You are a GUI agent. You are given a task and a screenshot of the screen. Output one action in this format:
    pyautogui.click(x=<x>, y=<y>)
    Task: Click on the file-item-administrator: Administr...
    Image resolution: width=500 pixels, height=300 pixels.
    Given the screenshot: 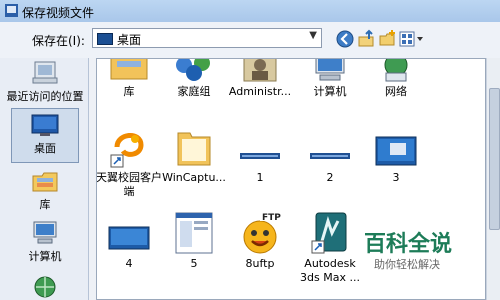 What is the action you would take?
    pyautogui.click(x=260, y=79)
    